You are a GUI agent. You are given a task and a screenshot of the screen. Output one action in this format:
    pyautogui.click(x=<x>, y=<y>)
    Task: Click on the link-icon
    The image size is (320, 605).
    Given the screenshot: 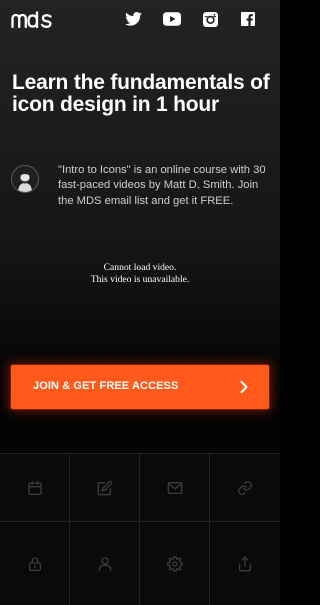 What is the action you would take?
    pyautogui.click(x=245, y=487)
    